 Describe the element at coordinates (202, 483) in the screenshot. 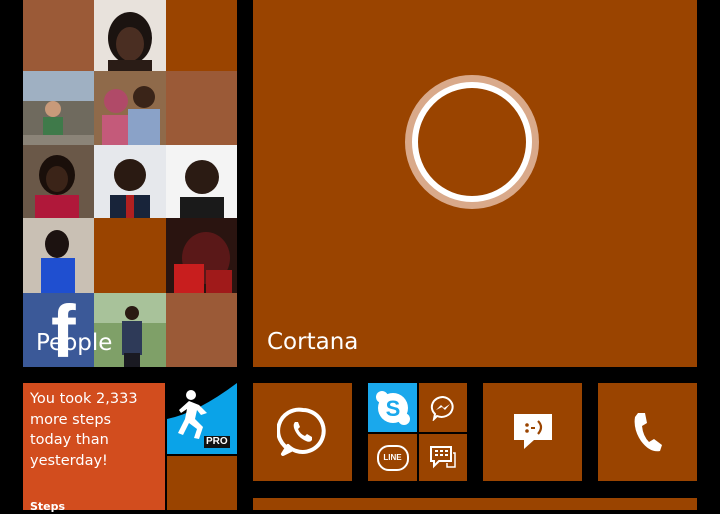

I see `small-tile-empty` at that location.